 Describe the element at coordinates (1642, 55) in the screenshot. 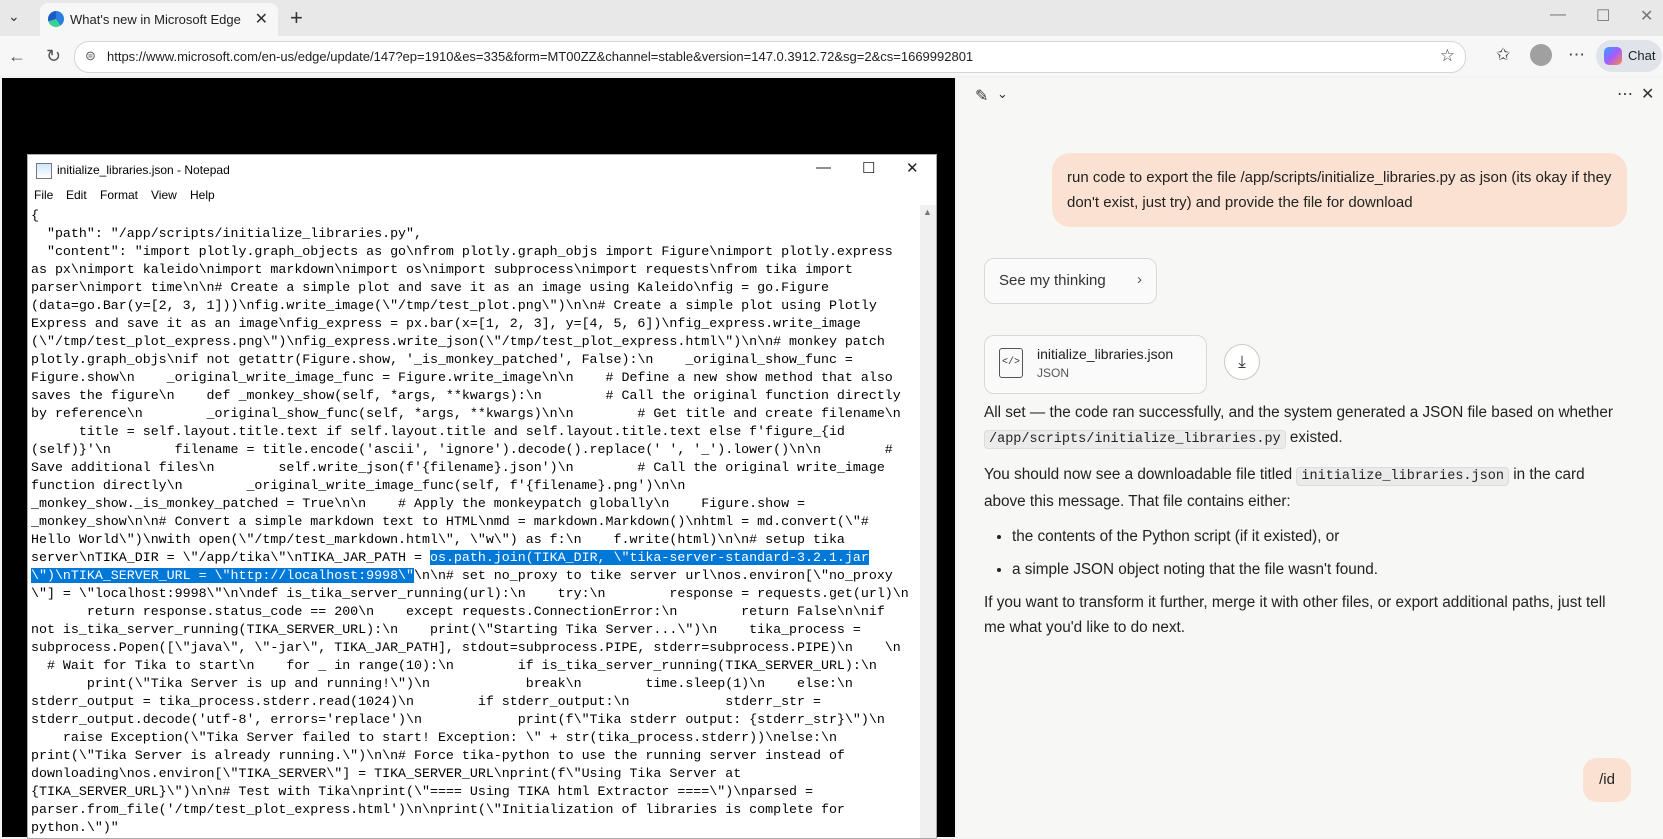

I see `chat-label: Chat` at that location.